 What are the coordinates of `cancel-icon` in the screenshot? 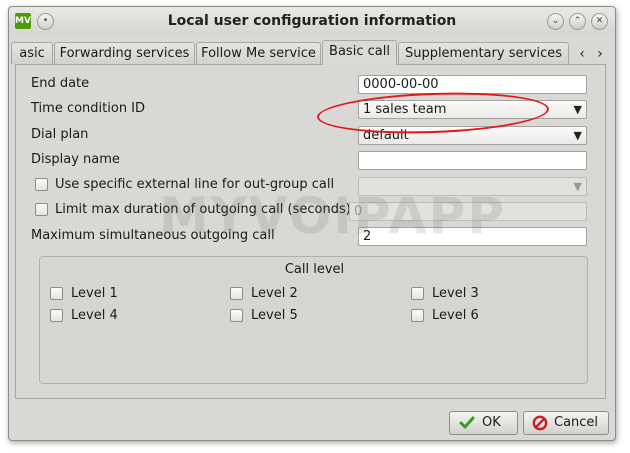 It's located at (540, 423).